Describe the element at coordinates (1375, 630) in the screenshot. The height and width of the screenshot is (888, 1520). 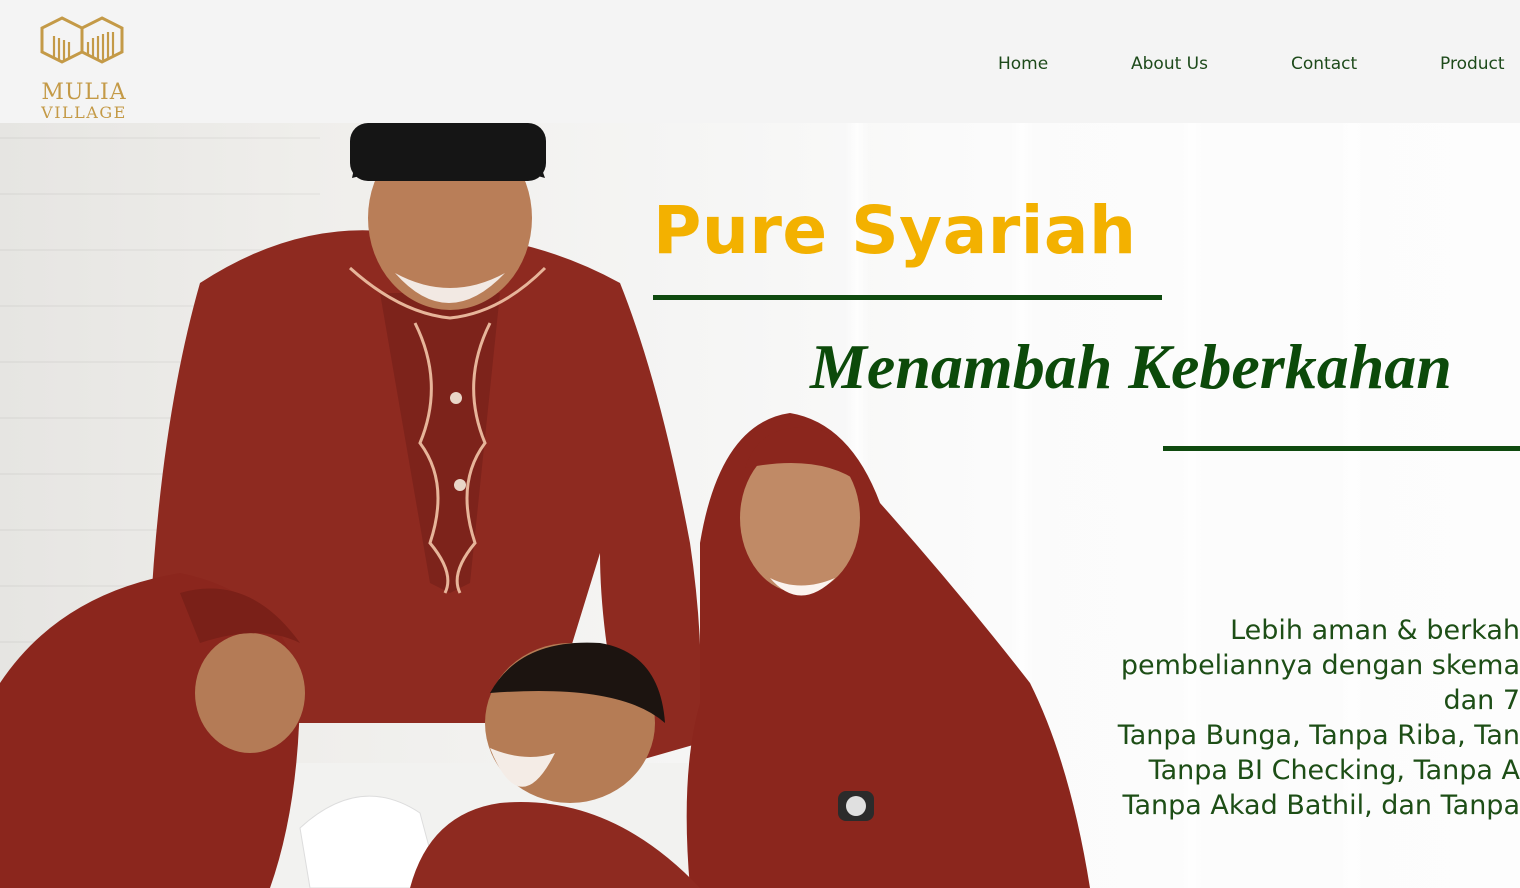
I see `description-line: Lebih aman & berkah` at that location.